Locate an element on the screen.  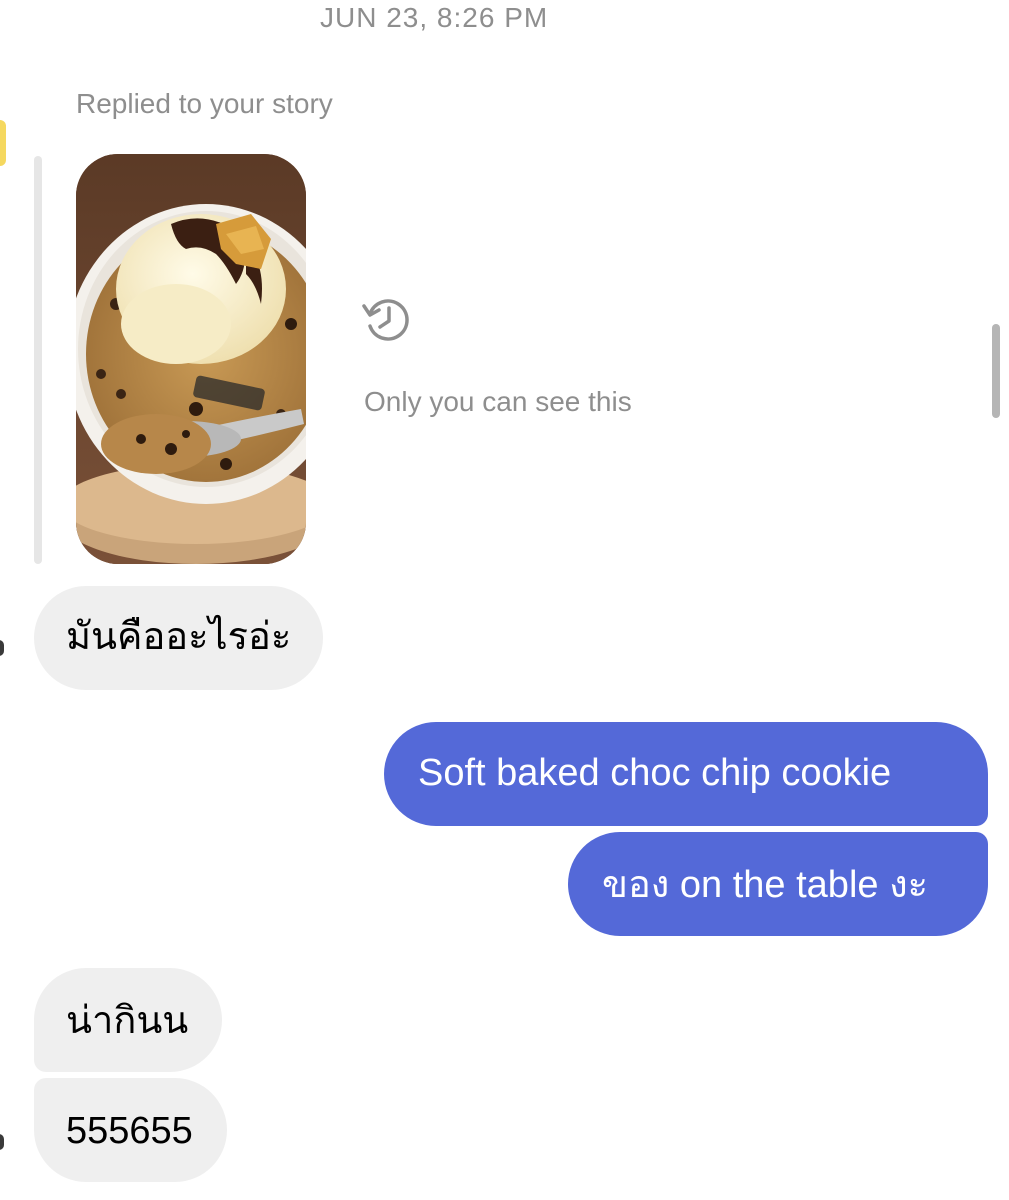
edge-decoration is located at coordinates (3, 143).